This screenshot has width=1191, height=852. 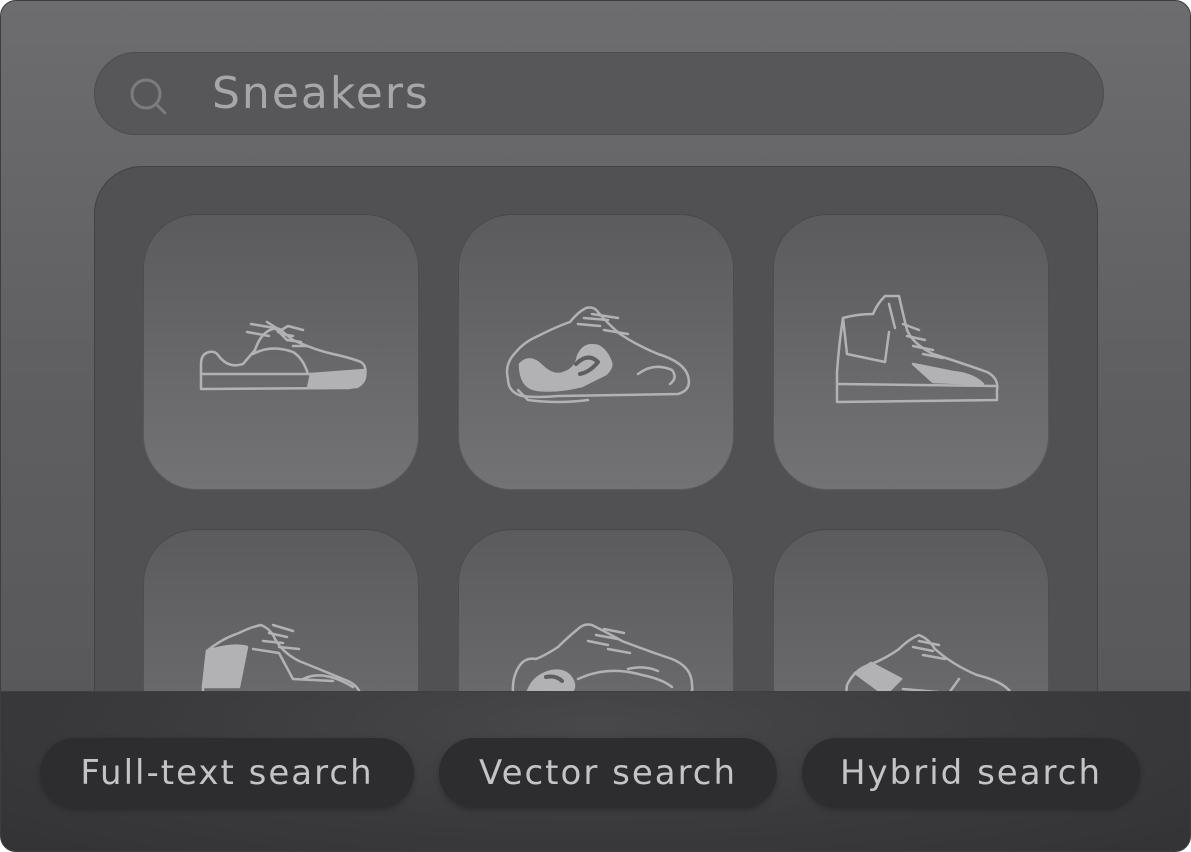 I want to click on search-icon, so click(x=148, y=96).